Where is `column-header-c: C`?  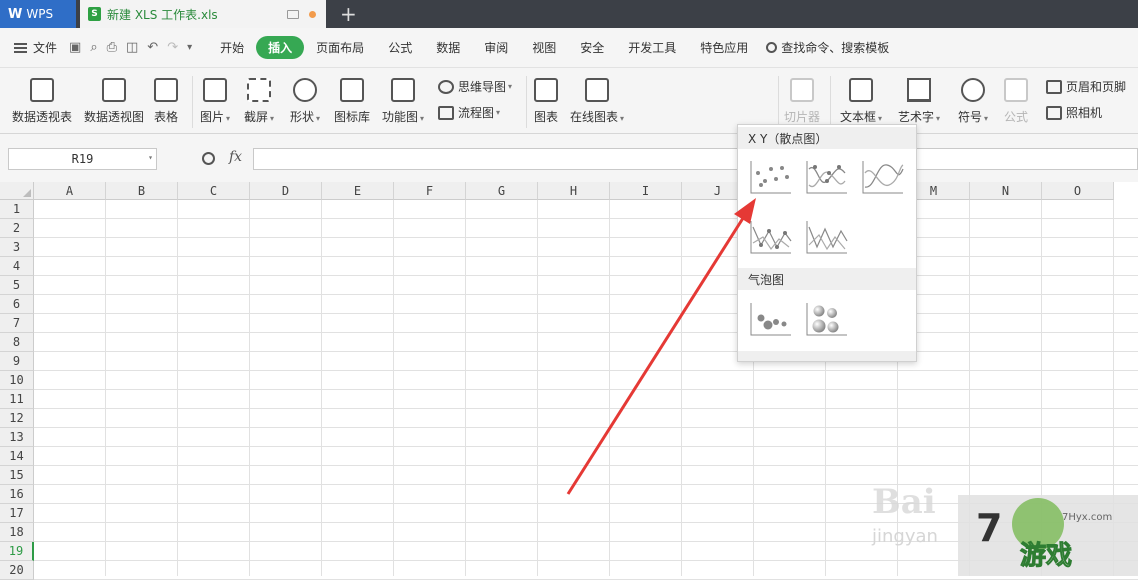 column-header-c: C is located at coordinates (214, 191).